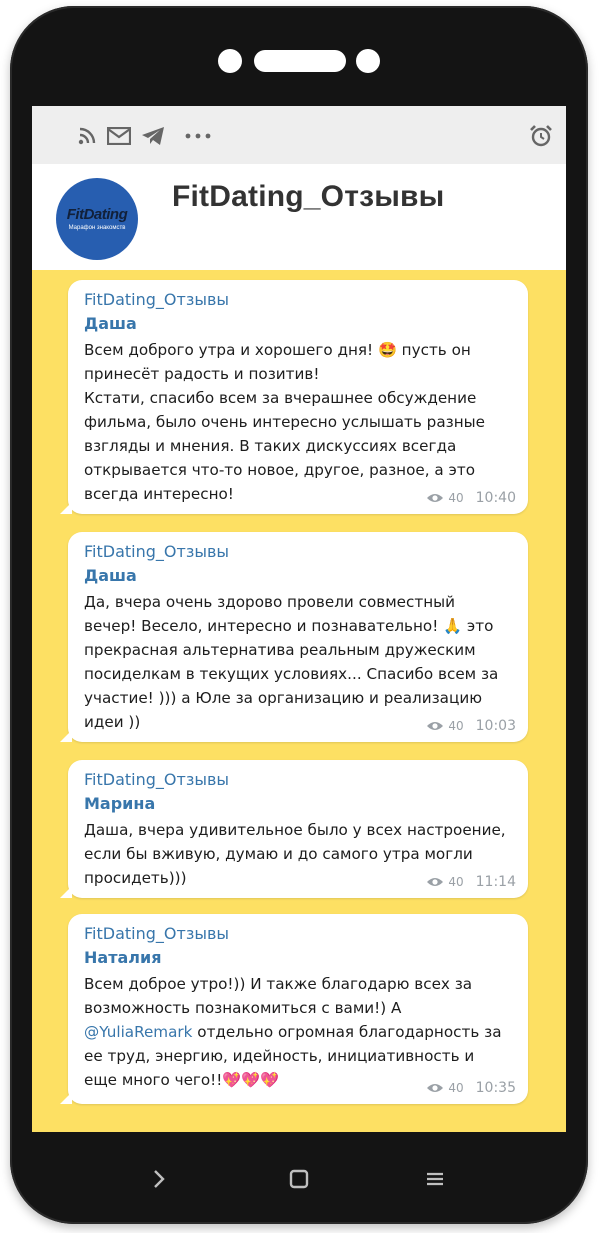 The width and height of the screenshot is (600, 1233). I want to click on message-time: 11:14, so click(495, 882).